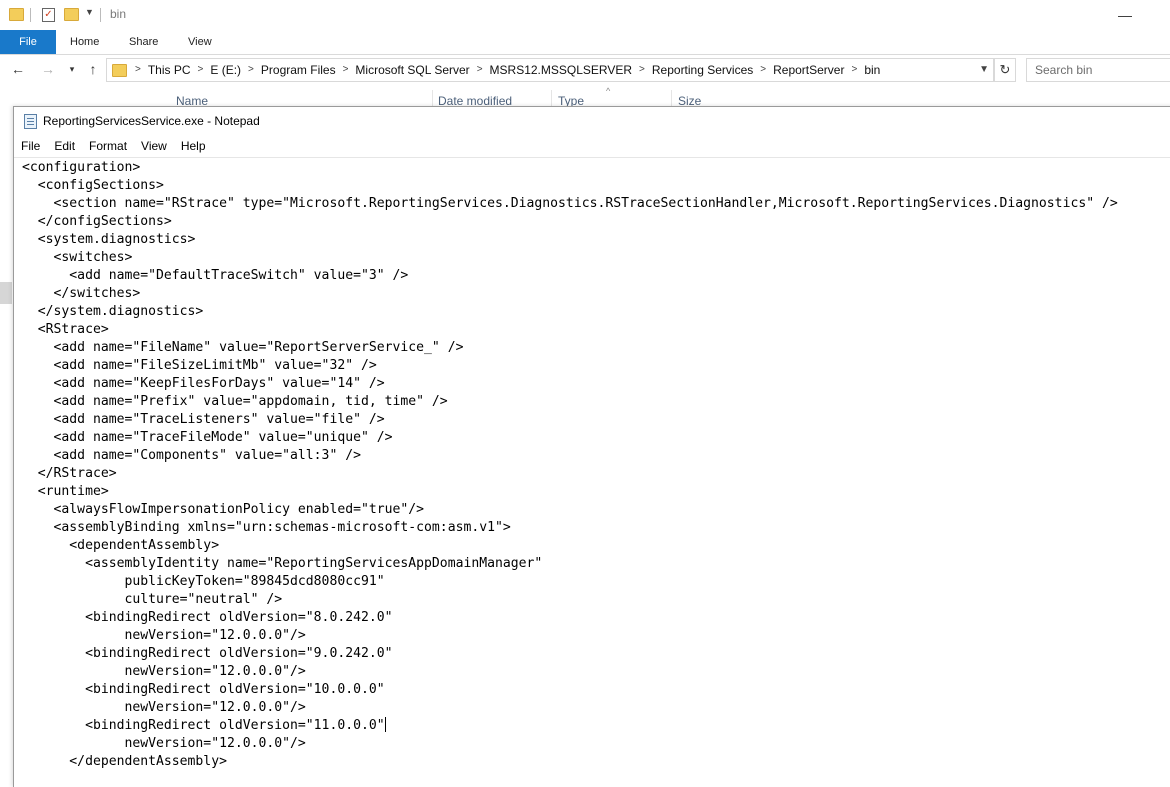  I want to click on text-line-content: <add name="Components" value="all:3" />, so click(191, 455).